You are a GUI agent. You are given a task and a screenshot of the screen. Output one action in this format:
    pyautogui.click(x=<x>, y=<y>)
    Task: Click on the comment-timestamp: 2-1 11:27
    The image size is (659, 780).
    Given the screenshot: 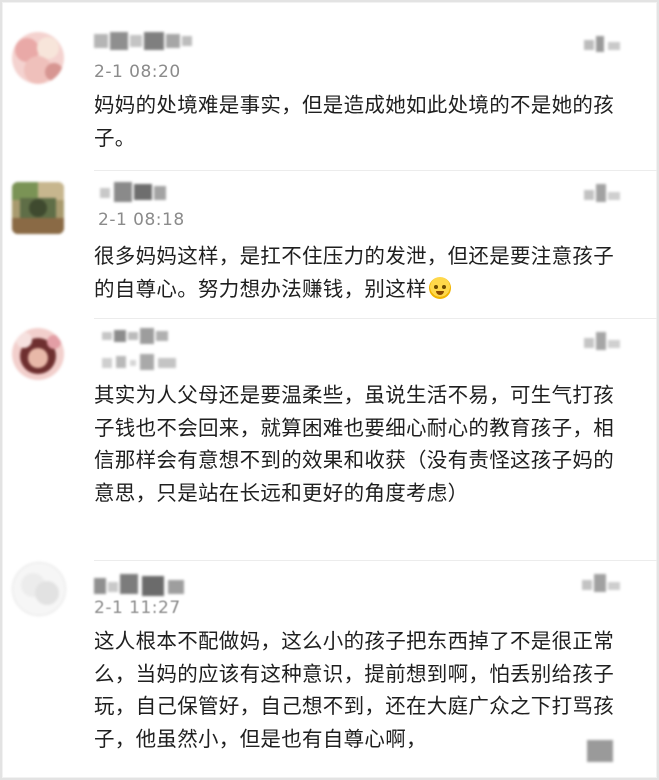 What is the action you would take?
    pyautogui.click(x=137, y=608)
    